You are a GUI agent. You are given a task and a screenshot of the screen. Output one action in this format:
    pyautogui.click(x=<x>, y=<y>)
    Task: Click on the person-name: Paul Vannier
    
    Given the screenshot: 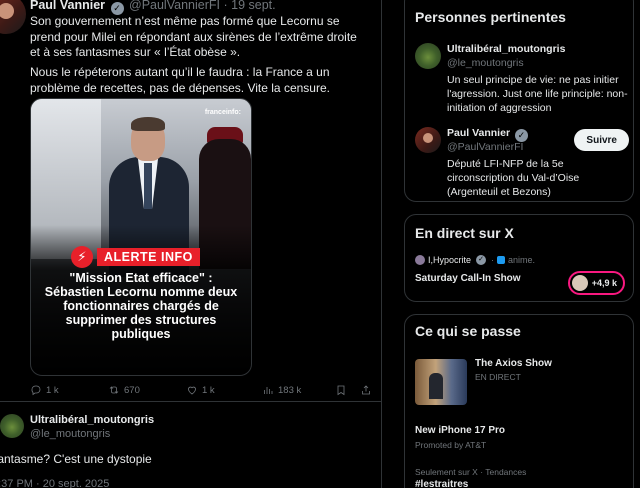 What is the action you would take?
    pyautogui.click(x=478, y=133)
    